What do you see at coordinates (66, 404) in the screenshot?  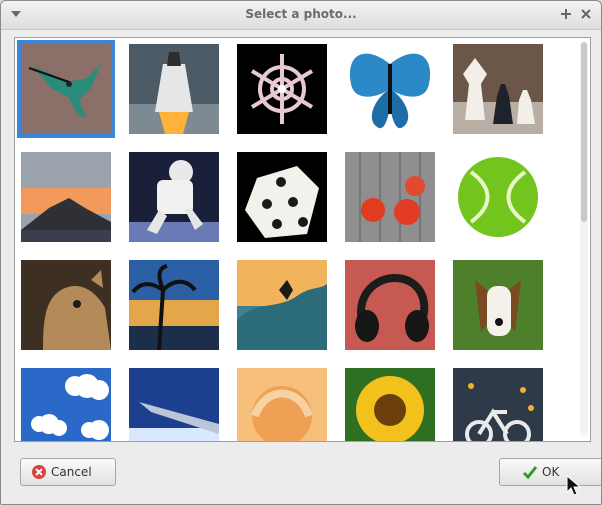 I see `photo-clouds` at bounding box center [66, 404].